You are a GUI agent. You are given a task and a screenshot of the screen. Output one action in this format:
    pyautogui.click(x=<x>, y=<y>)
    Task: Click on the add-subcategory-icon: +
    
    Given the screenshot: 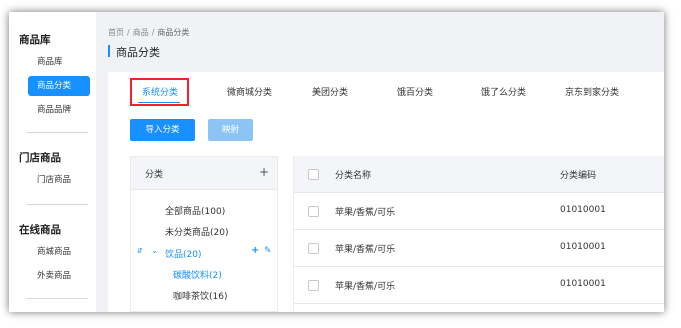 What is the action you would take?
    pyautogui.click(x=255, y=250)
    